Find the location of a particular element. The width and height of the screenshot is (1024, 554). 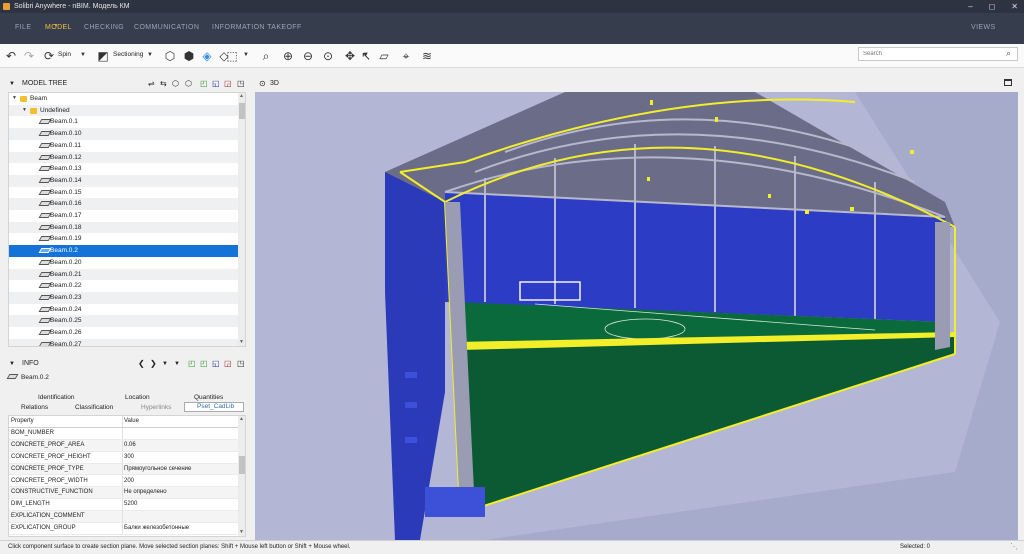

table-row: CONCRETE_PROF_WIDTH 200 is located at coordinates (123, 481).